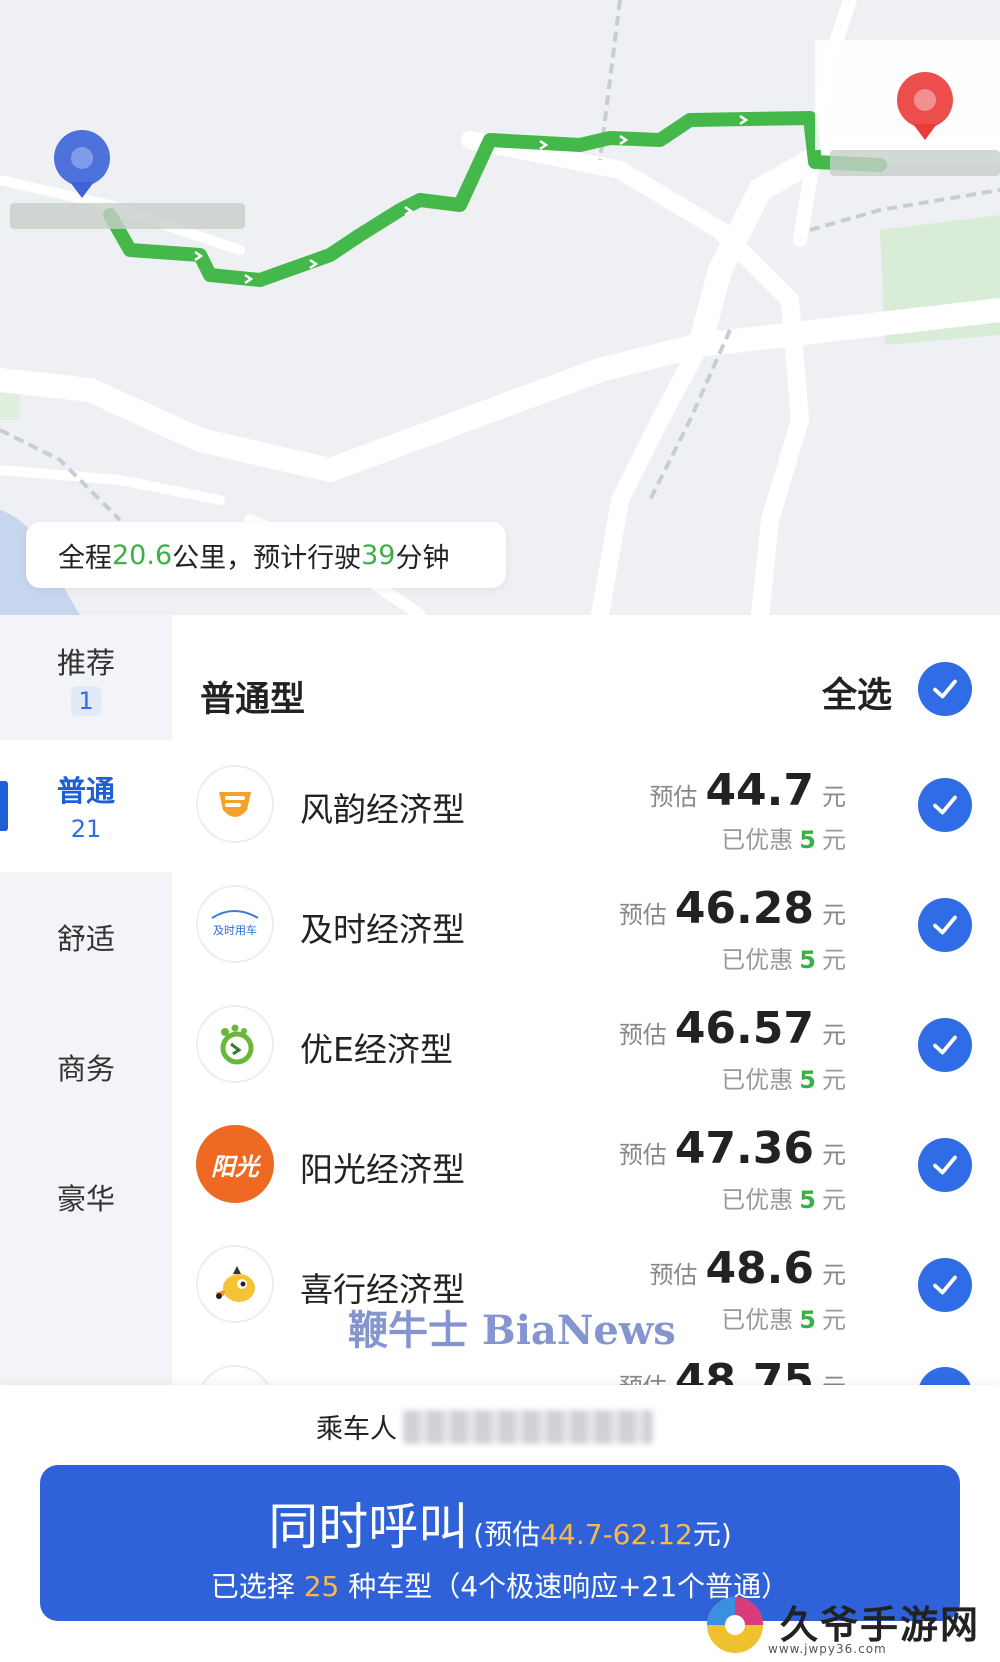  I want to click on sidebar-item-comfort: 舒适, so click(86, 937).